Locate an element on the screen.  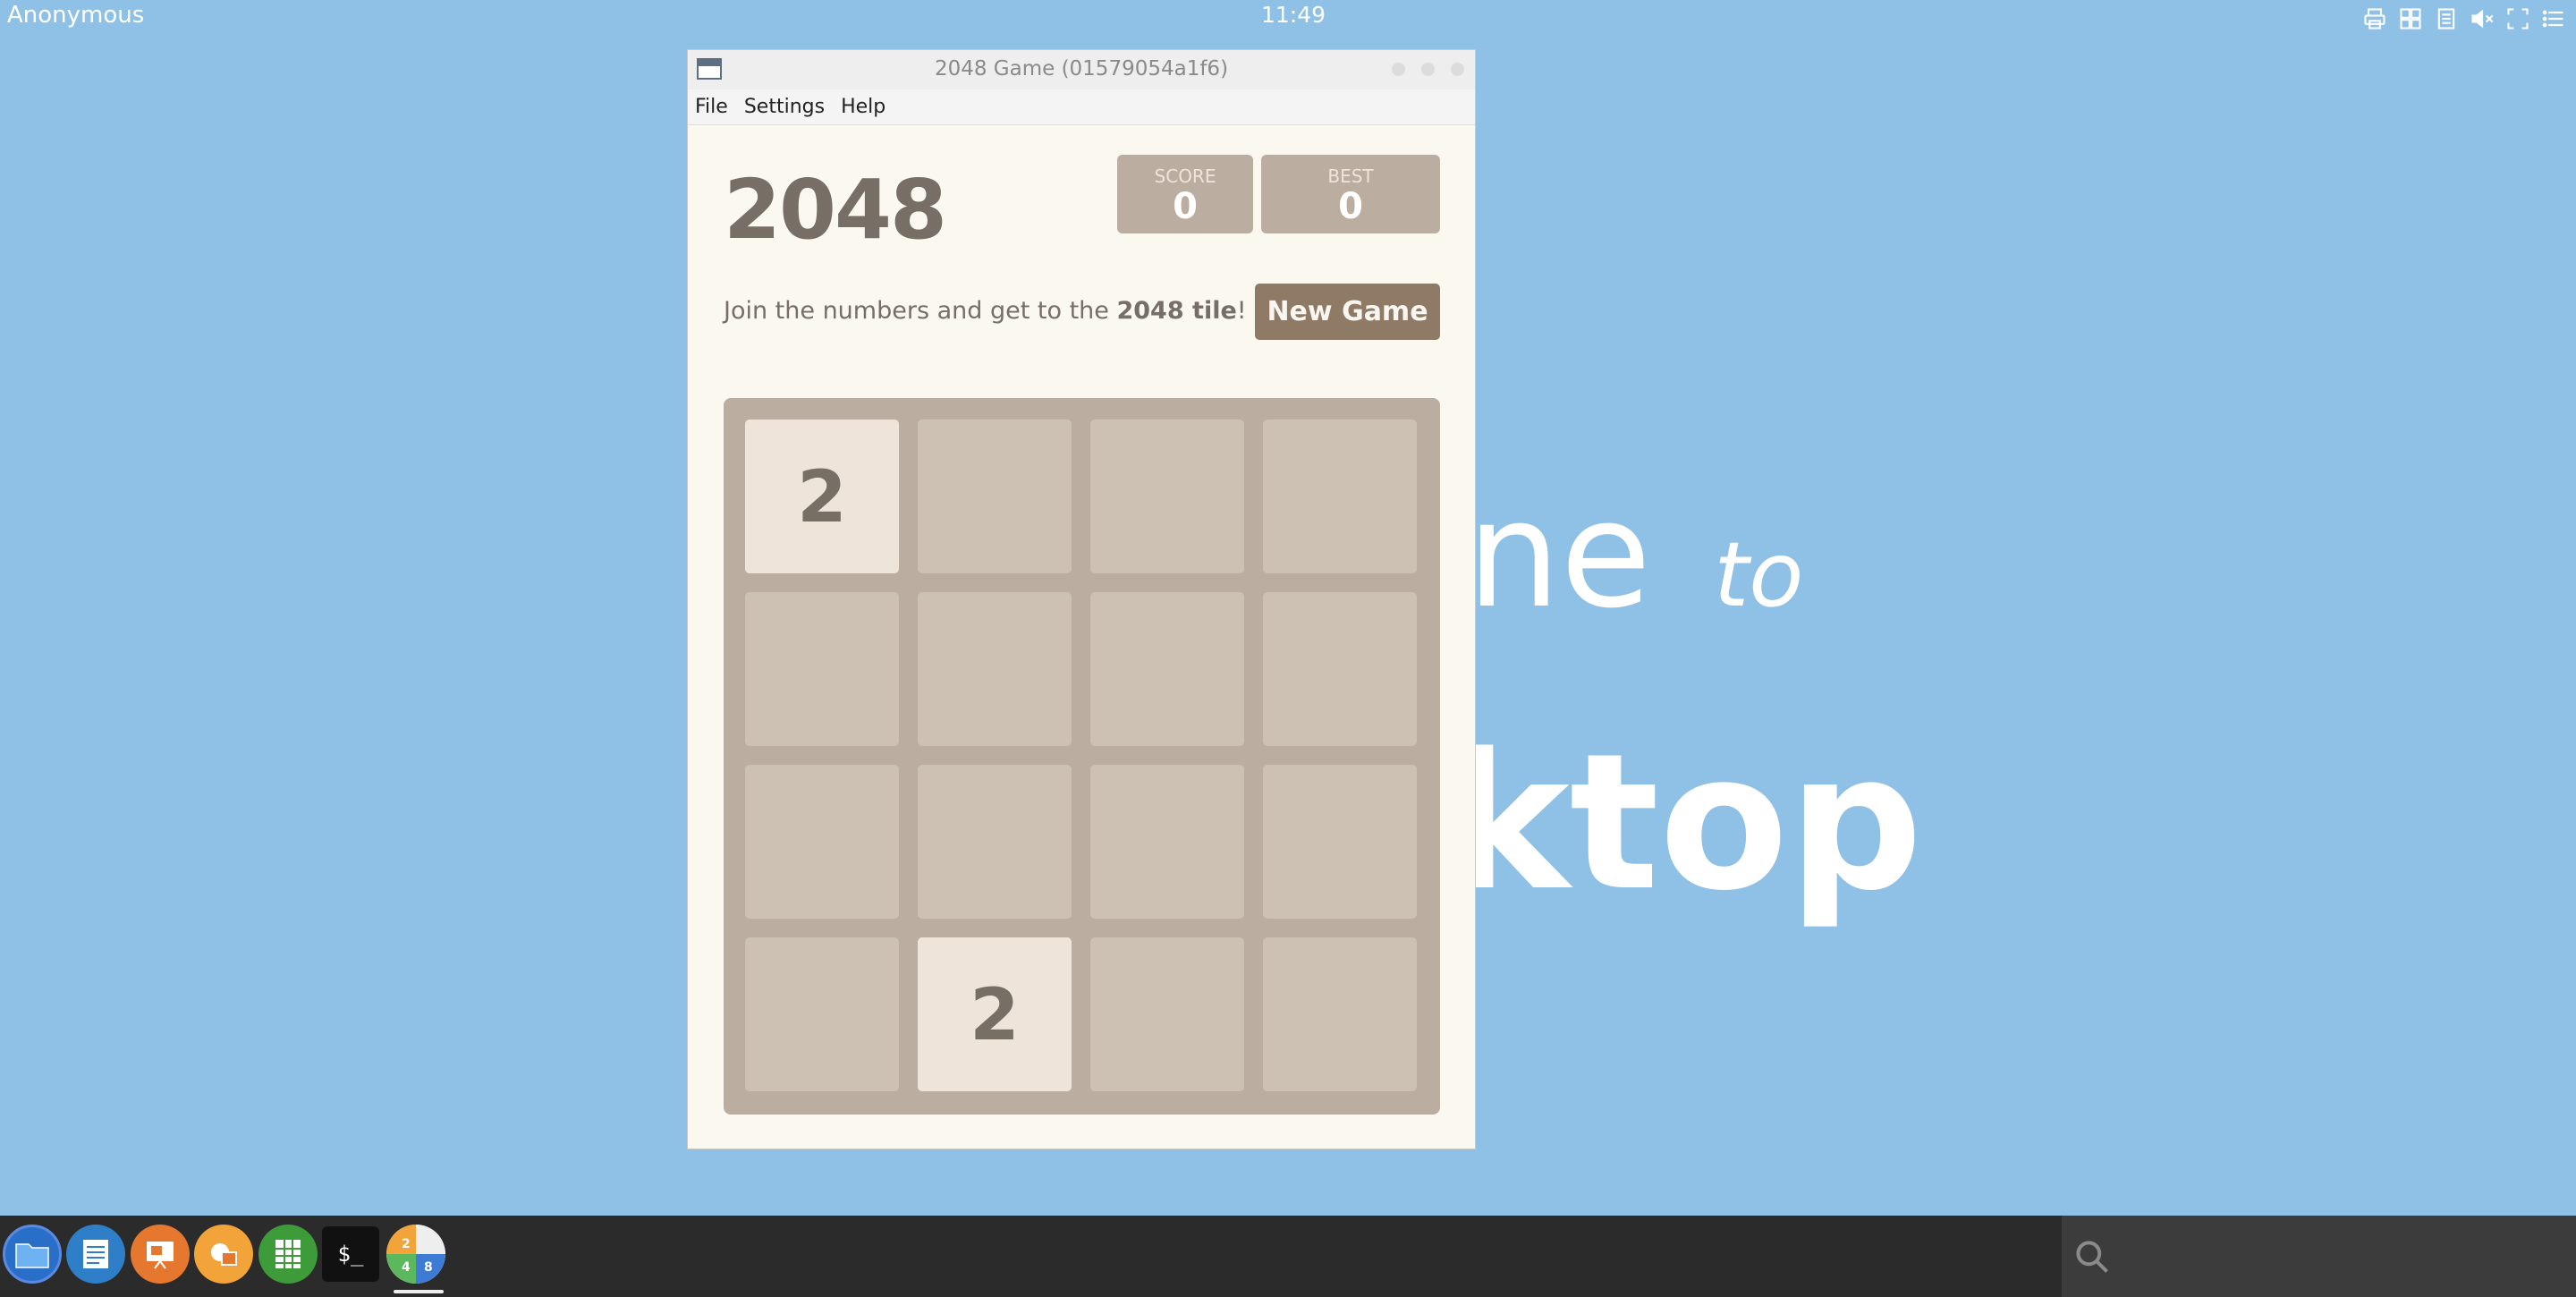
fullscreen-icon is located at coordinates (2517, 18).